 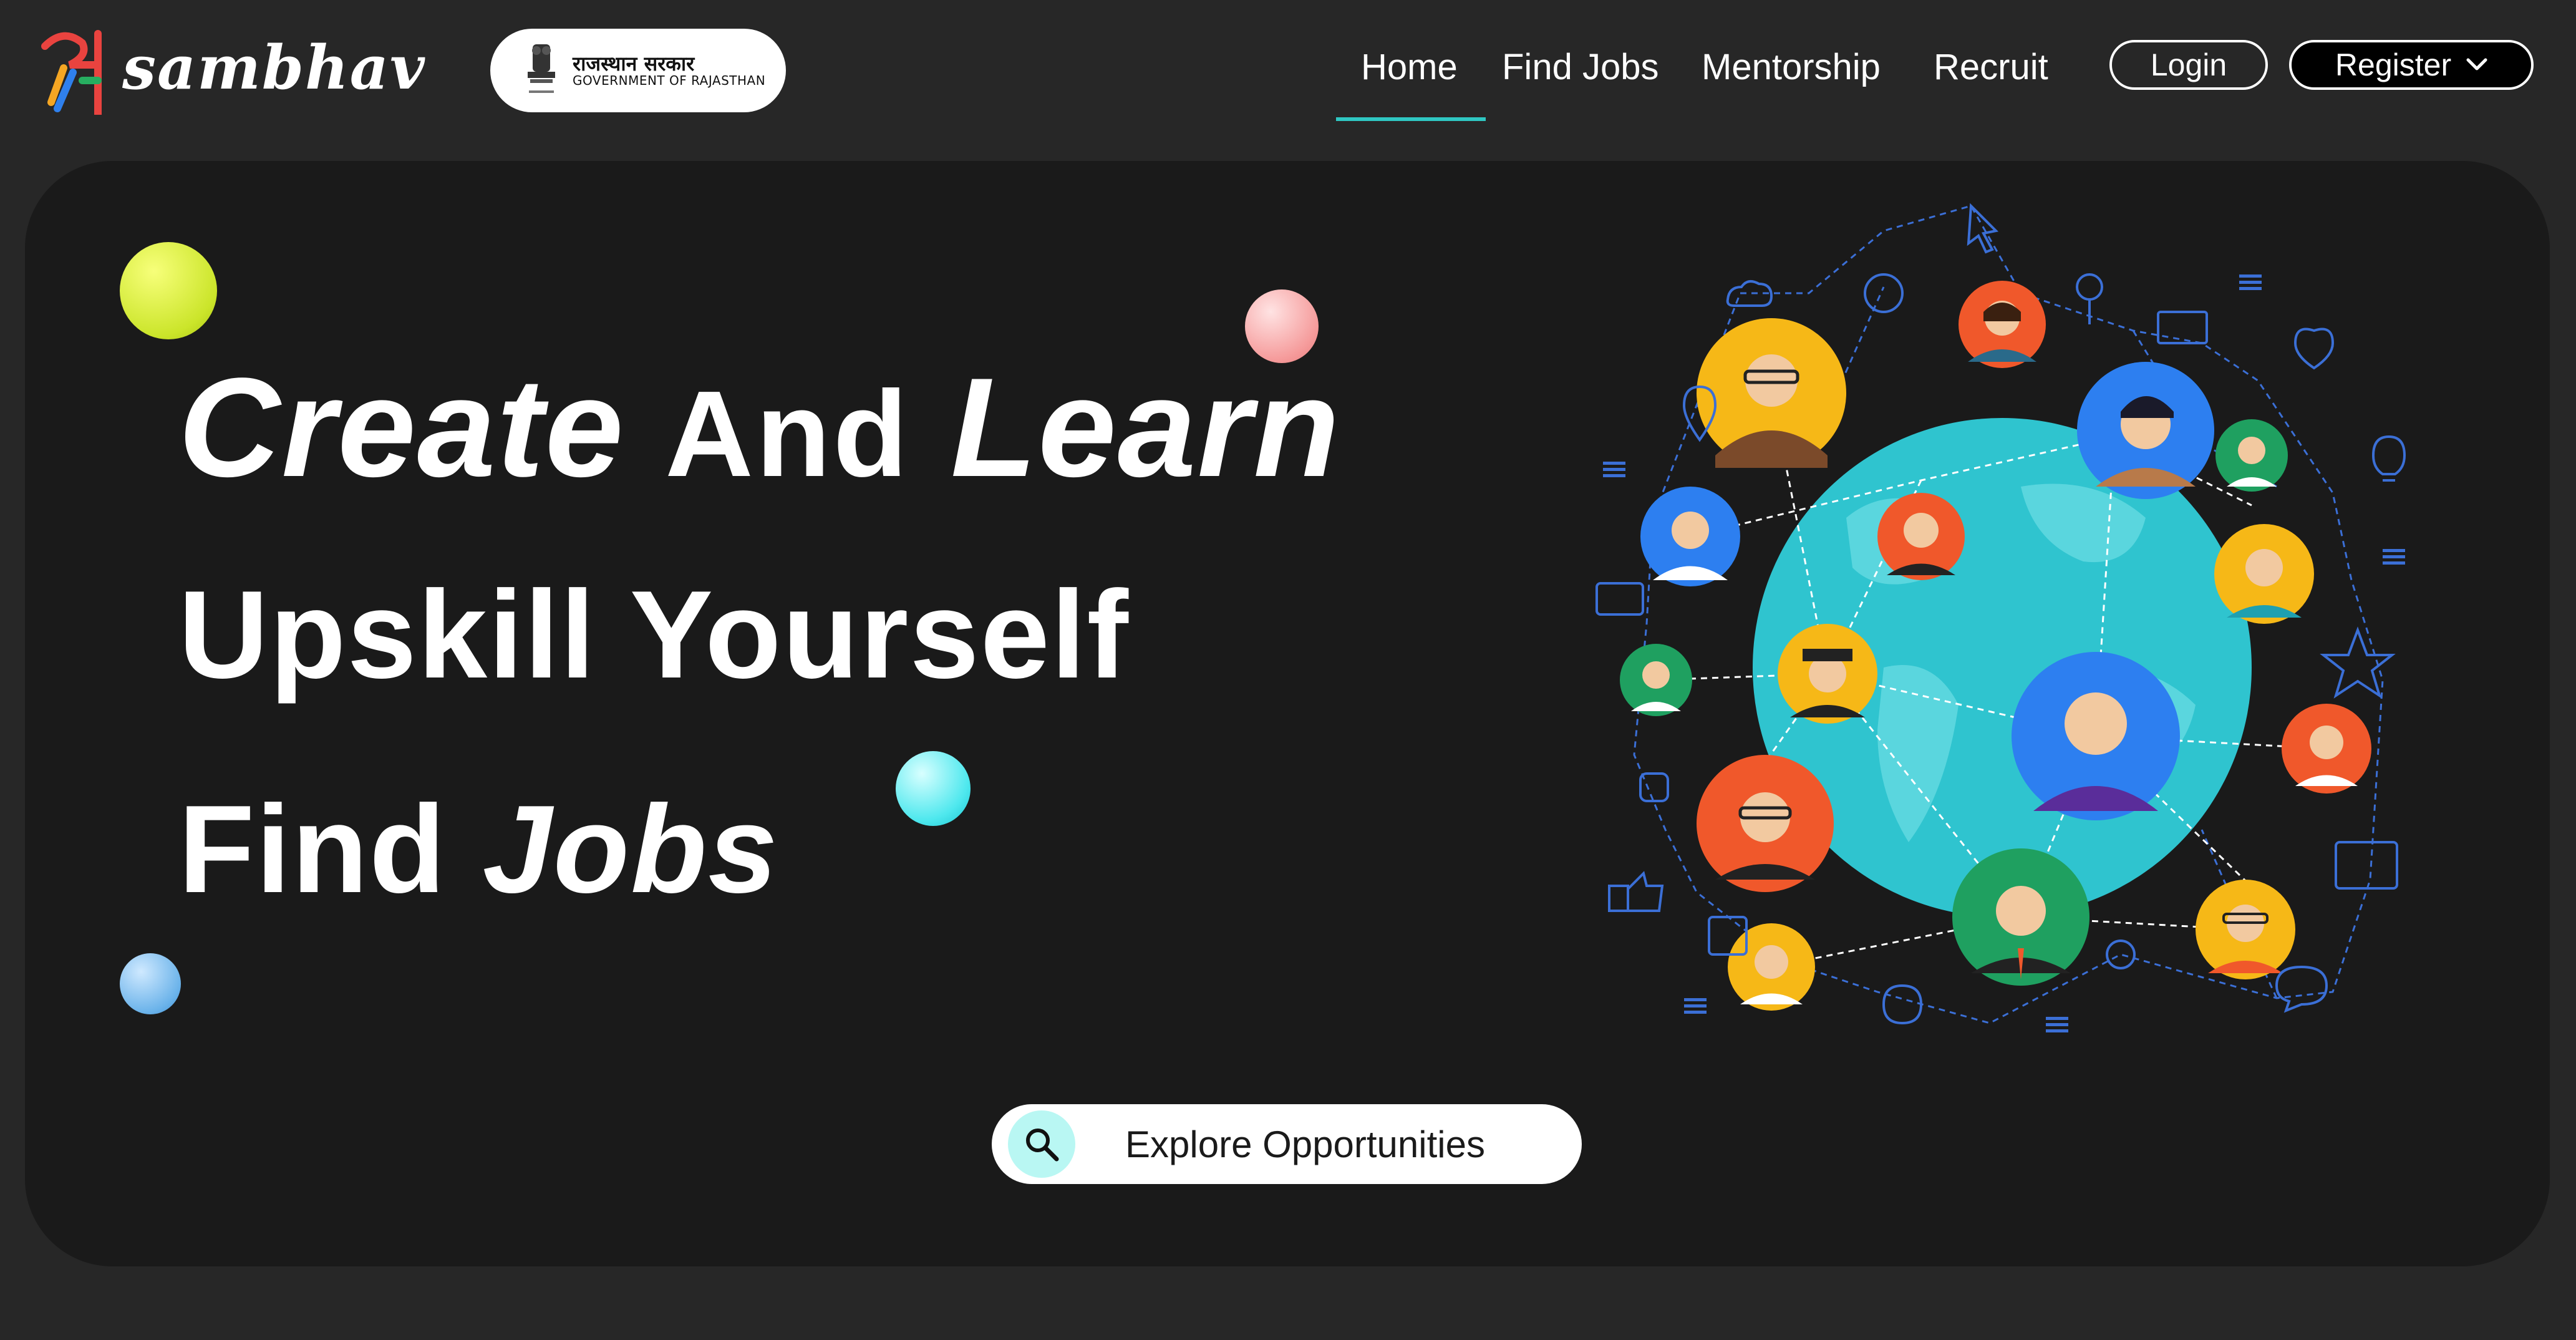 What do you see at coordinates (1884, 293) in the screenshot?
I see `clock-icon` at bounding box center [1884, 293].